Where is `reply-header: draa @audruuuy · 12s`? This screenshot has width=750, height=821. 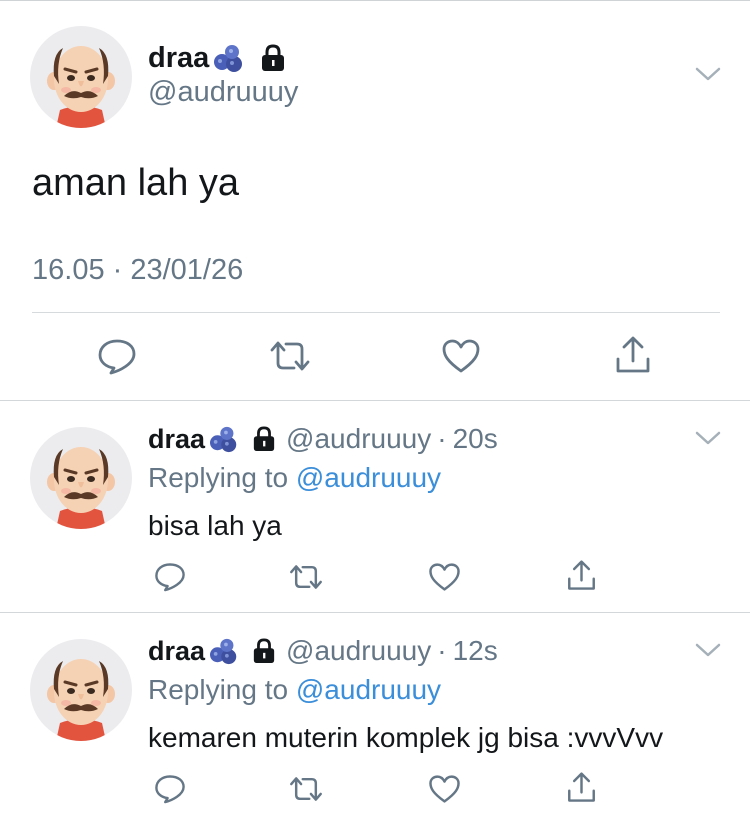
reply-header: draa @audruuuy · 12s is located at coordinates (323, 651).